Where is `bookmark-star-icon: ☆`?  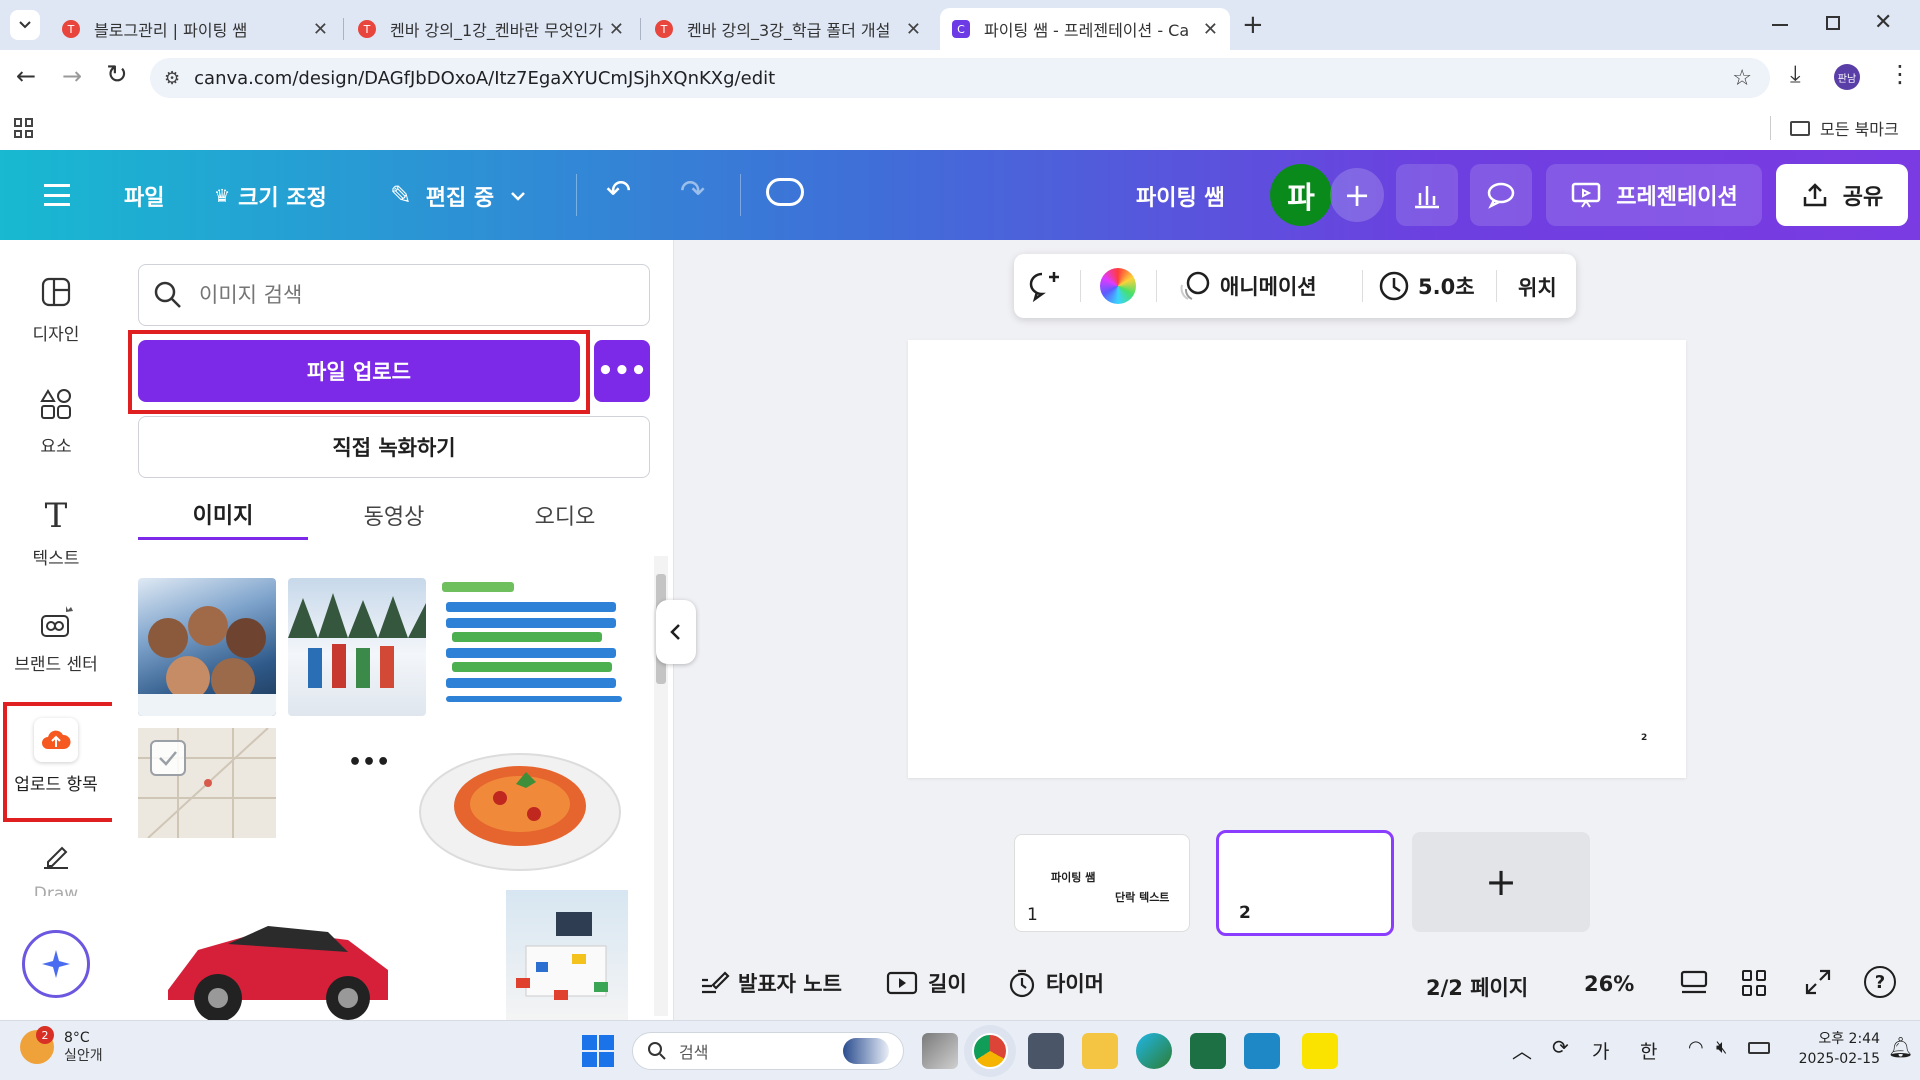
bookmark-star-icon: ☆ is located at coordinates (1742, 78).